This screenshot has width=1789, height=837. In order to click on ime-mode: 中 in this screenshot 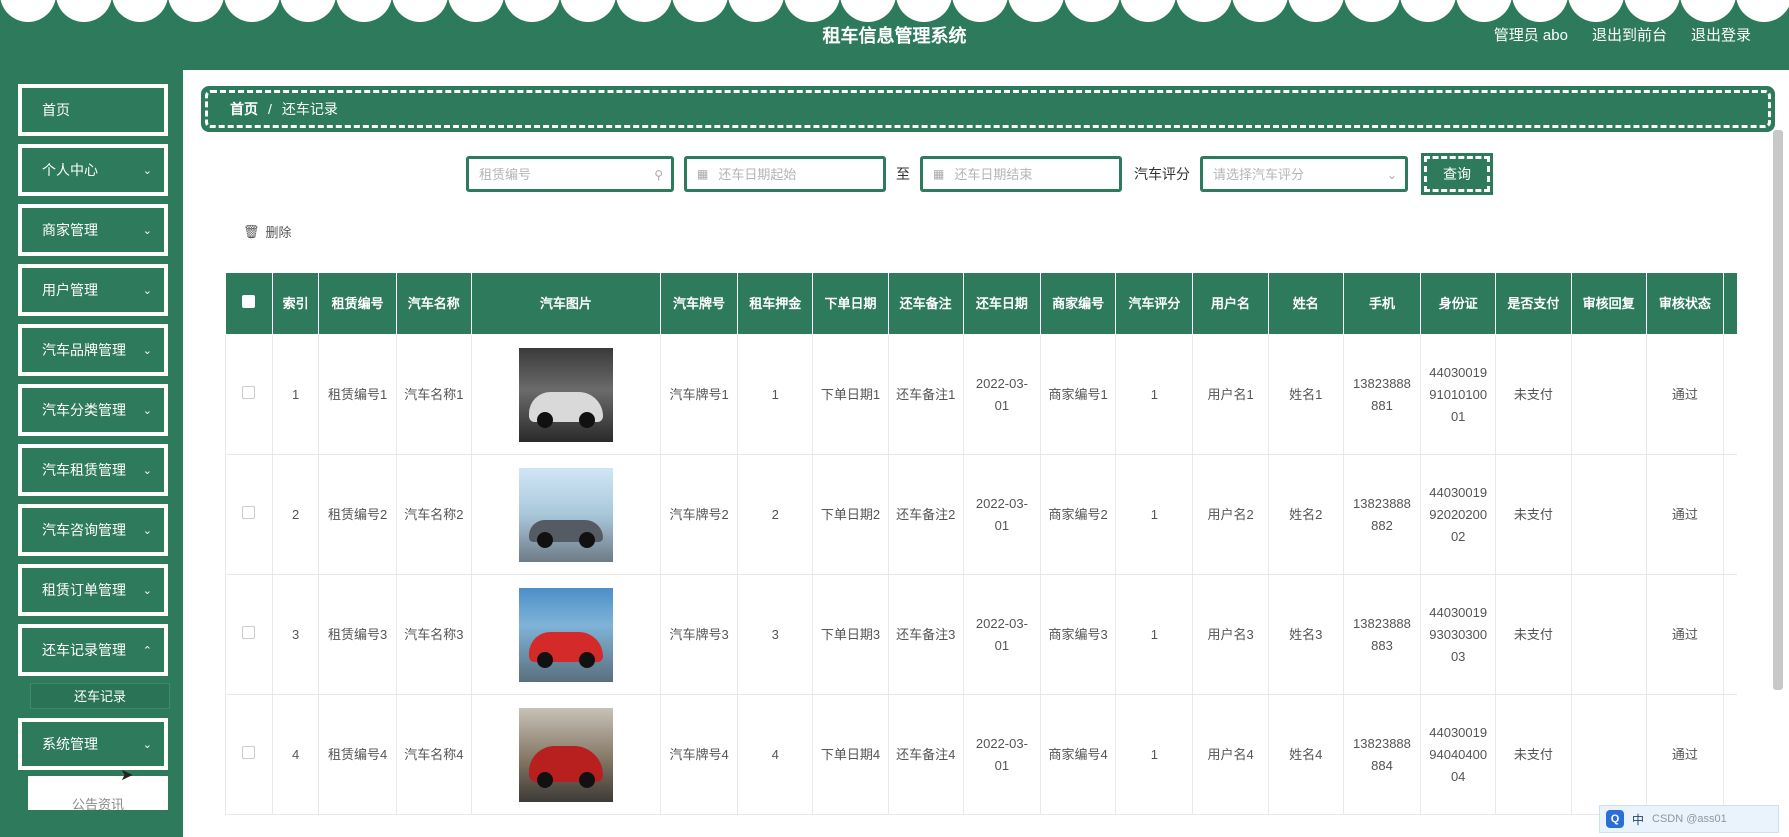, I will do `click(1638, 819)`.